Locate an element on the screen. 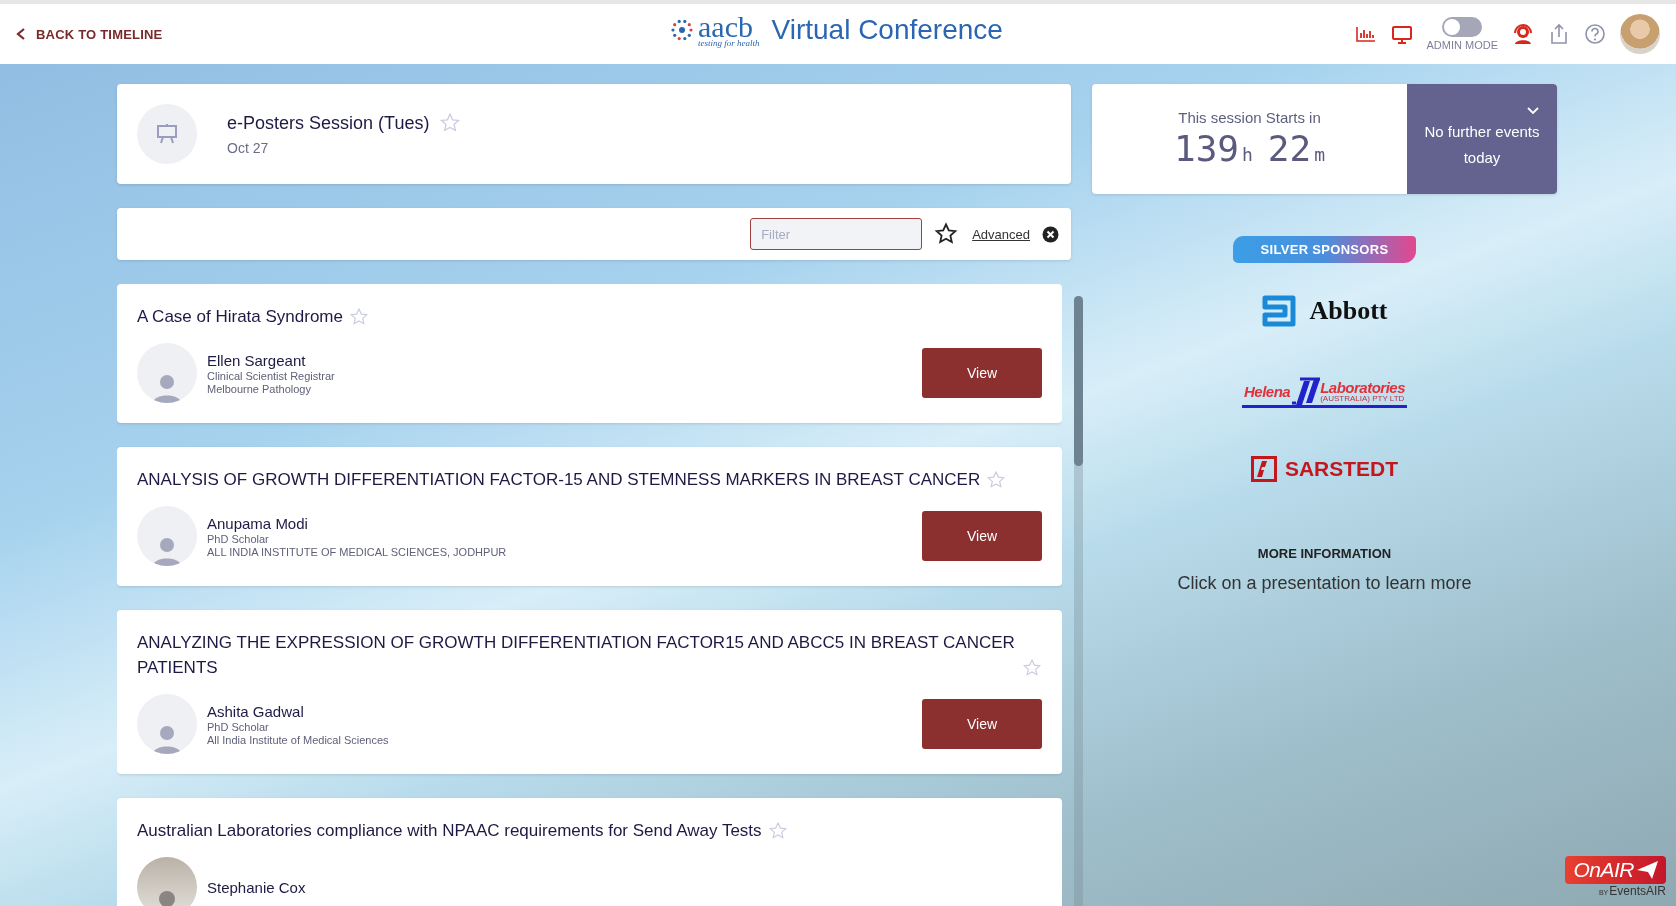 This screenshot has height=906, width=1676. sponsor-logo: Helena Laboratories (AUSTRALIA) PTY LTD is located at coordinates (1324, 392).